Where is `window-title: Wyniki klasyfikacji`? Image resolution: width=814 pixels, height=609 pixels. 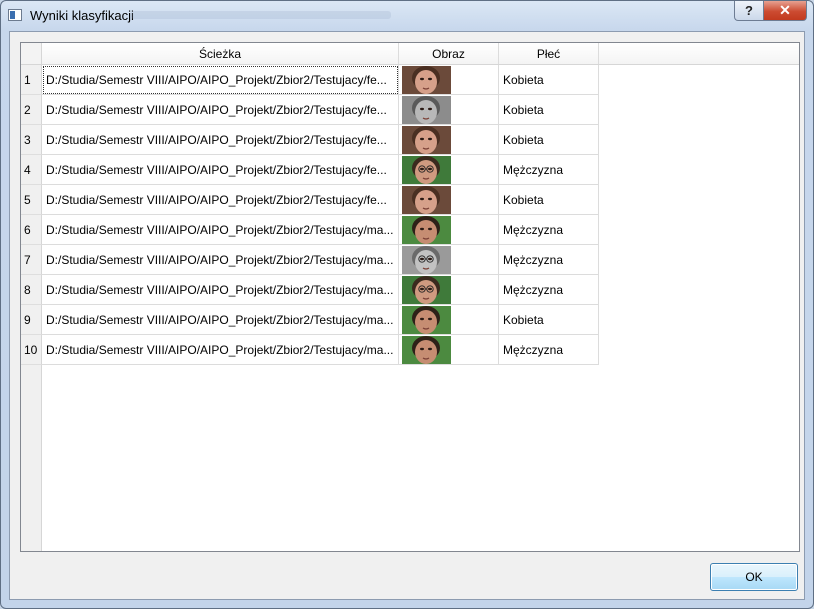
window-title: Wyniki klasyfikacji is located at coordinates (82, 15).